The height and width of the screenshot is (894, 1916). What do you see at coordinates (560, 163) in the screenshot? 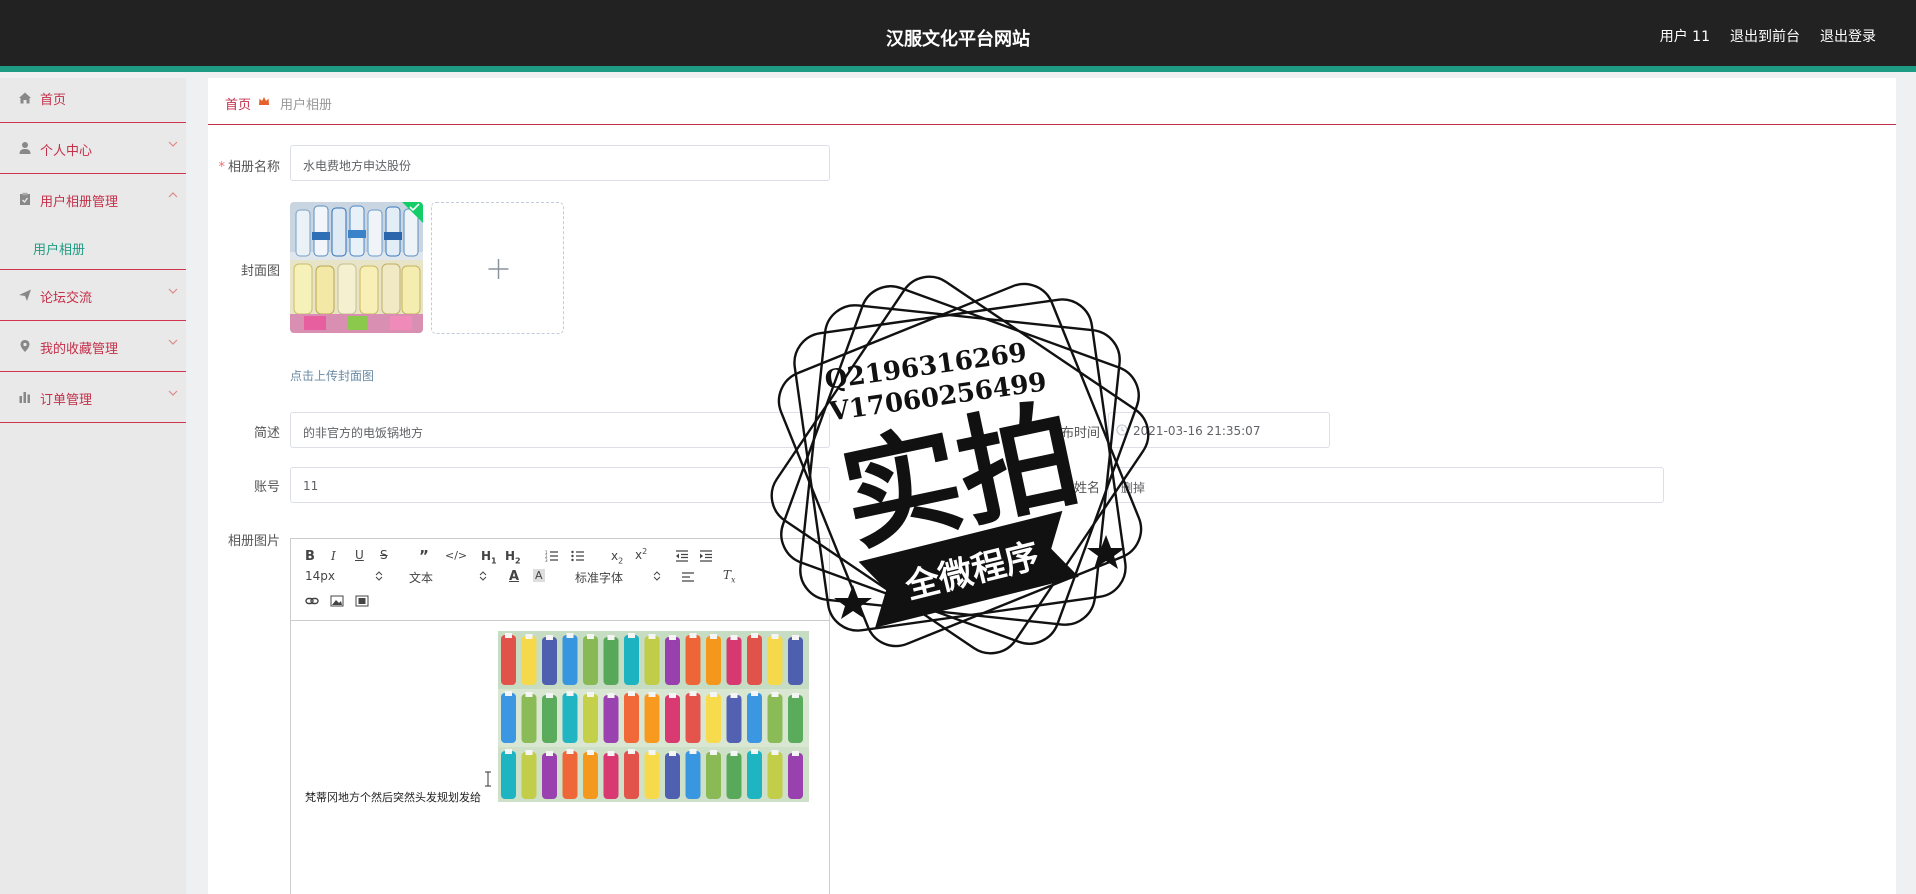
I see `album-name-input: 水电费地方申达股份` at bounding box center [560, 163].